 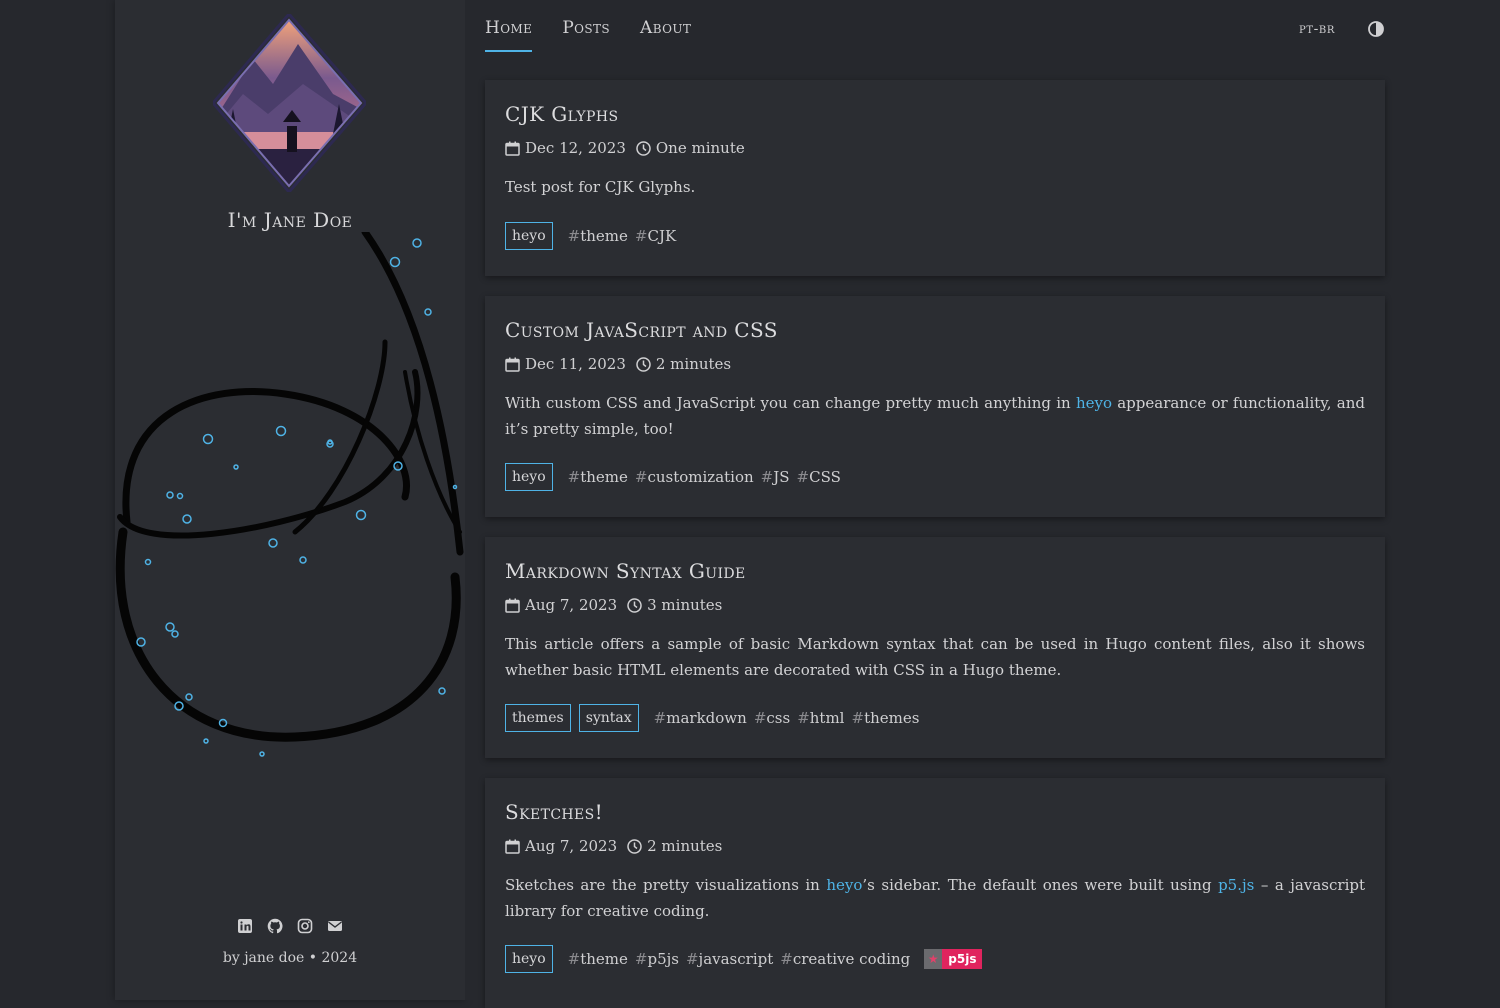 What do you see at coordinates (729, 959) in the screenshot?
I see `tag-link: #javascript` at bounding box center [729, 959].